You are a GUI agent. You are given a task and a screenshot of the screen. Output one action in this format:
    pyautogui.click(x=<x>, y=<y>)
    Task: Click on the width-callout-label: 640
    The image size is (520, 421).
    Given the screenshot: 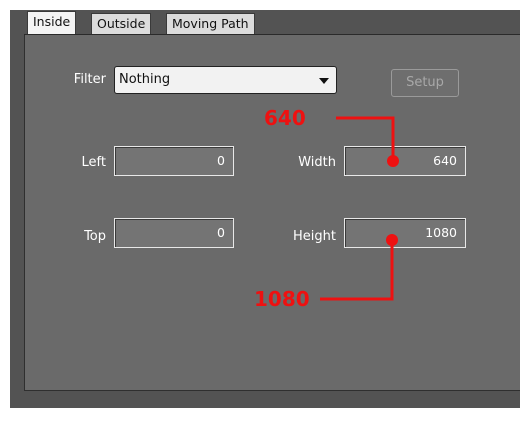 What is the action you would take?
    pyautogui.click(x=285, y=118)
    